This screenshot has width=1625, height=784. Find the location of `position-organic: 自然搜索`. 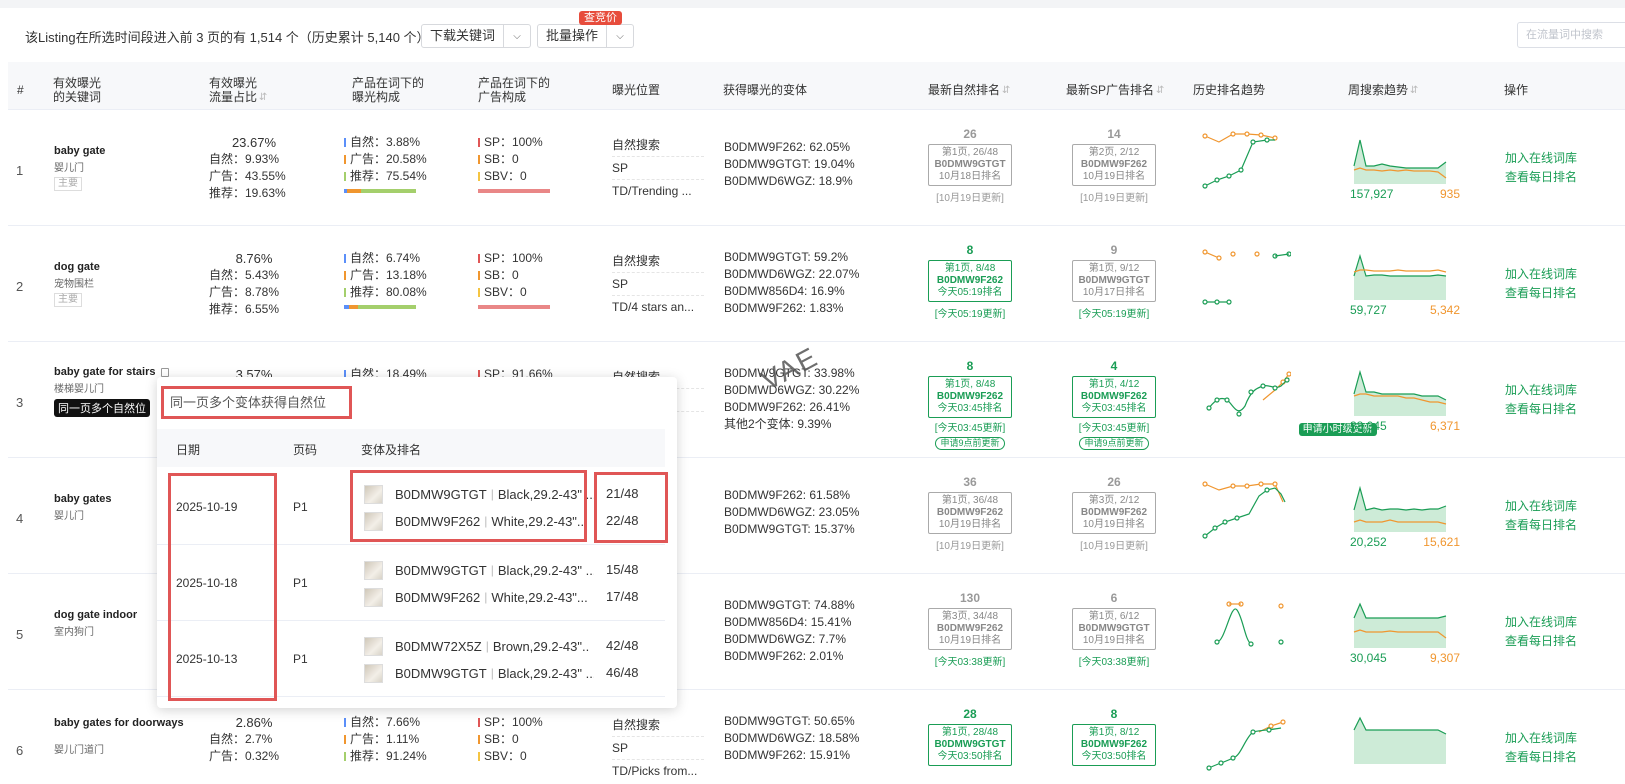

position-organic: 自然搜索 is located at coordinates (658, 145).